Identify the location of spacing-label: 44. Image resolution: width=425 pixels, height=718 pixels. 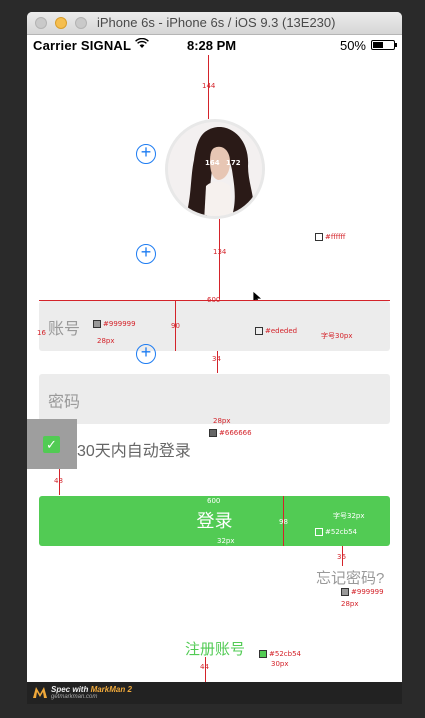
(204, 667).